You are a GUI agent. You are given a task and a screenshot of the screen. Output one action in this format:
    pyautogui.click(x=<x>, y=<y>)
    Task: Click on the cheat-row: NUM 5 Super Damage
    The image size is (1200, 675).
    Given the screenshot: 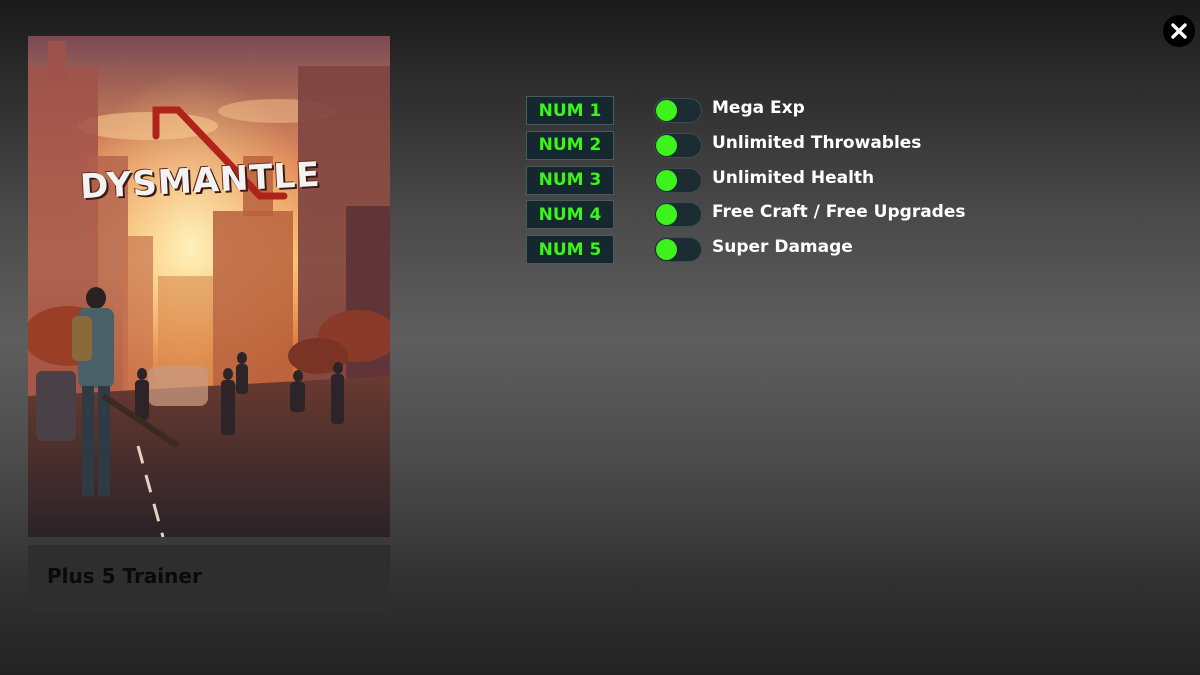 What is the action you would take?
    pyautogui.click(x=766, y=252)
    